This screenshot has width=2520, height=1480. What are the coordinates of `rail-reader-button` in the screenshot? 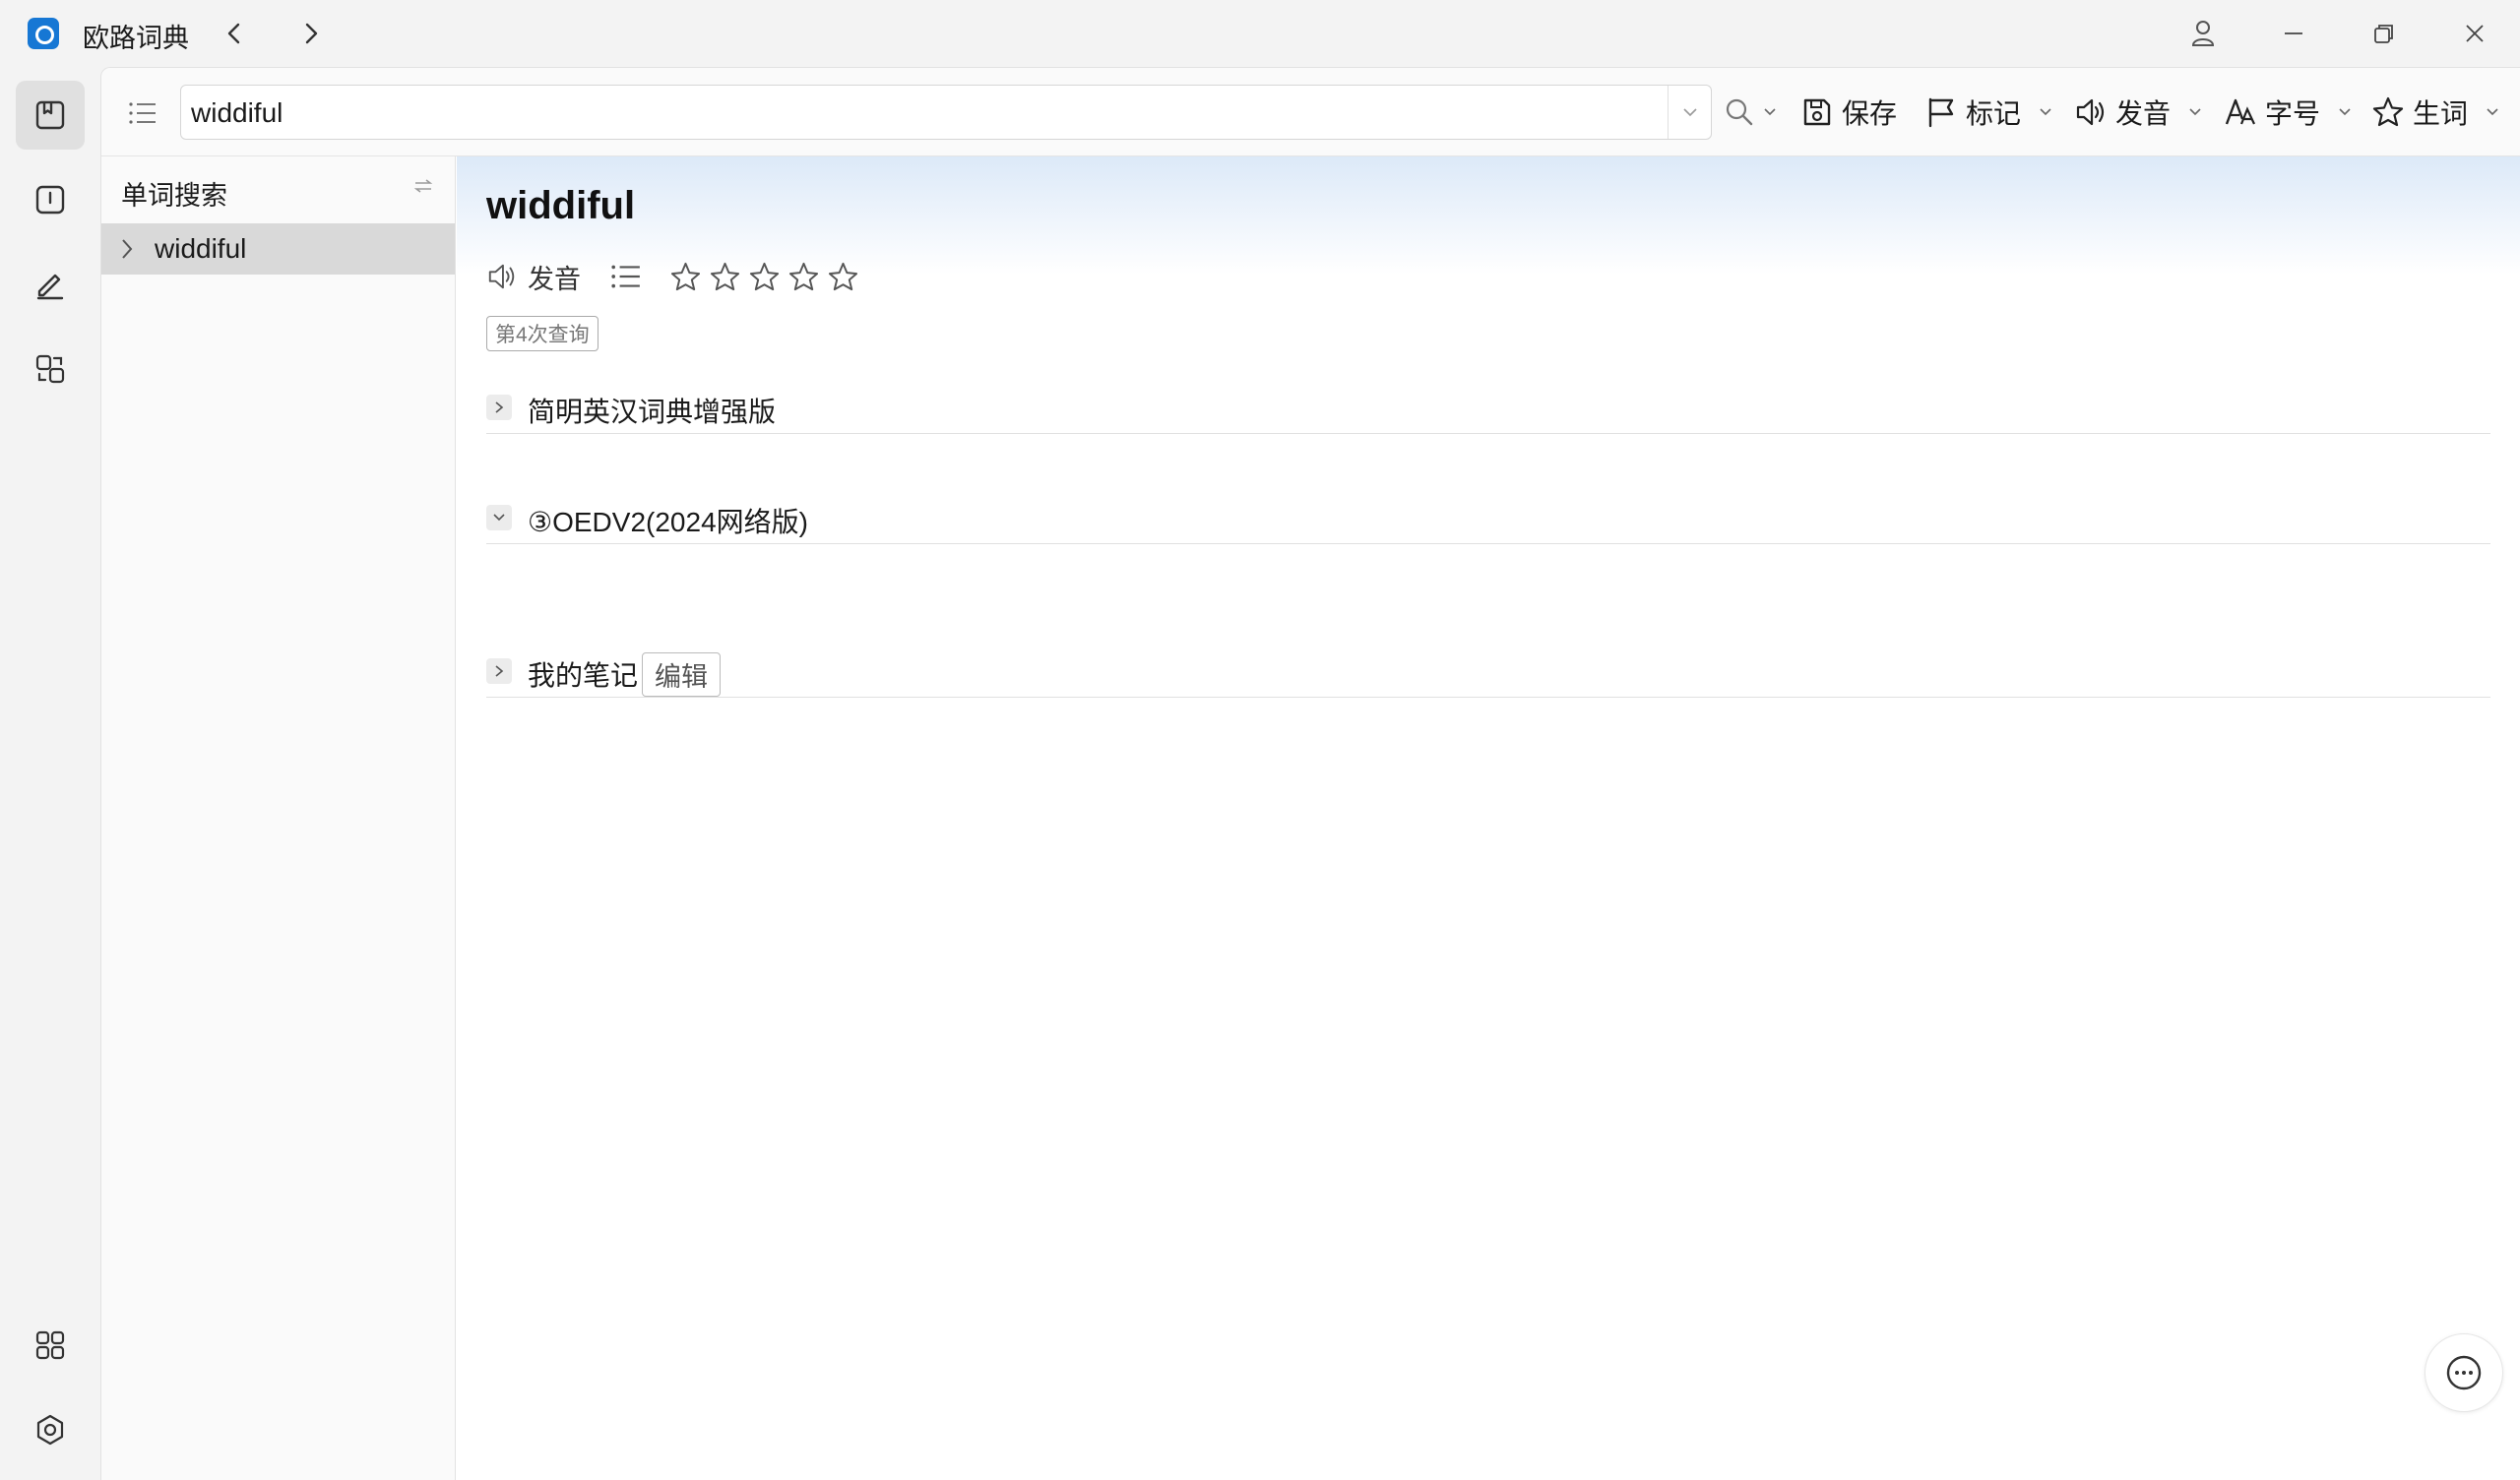 It's located at (50, 200).